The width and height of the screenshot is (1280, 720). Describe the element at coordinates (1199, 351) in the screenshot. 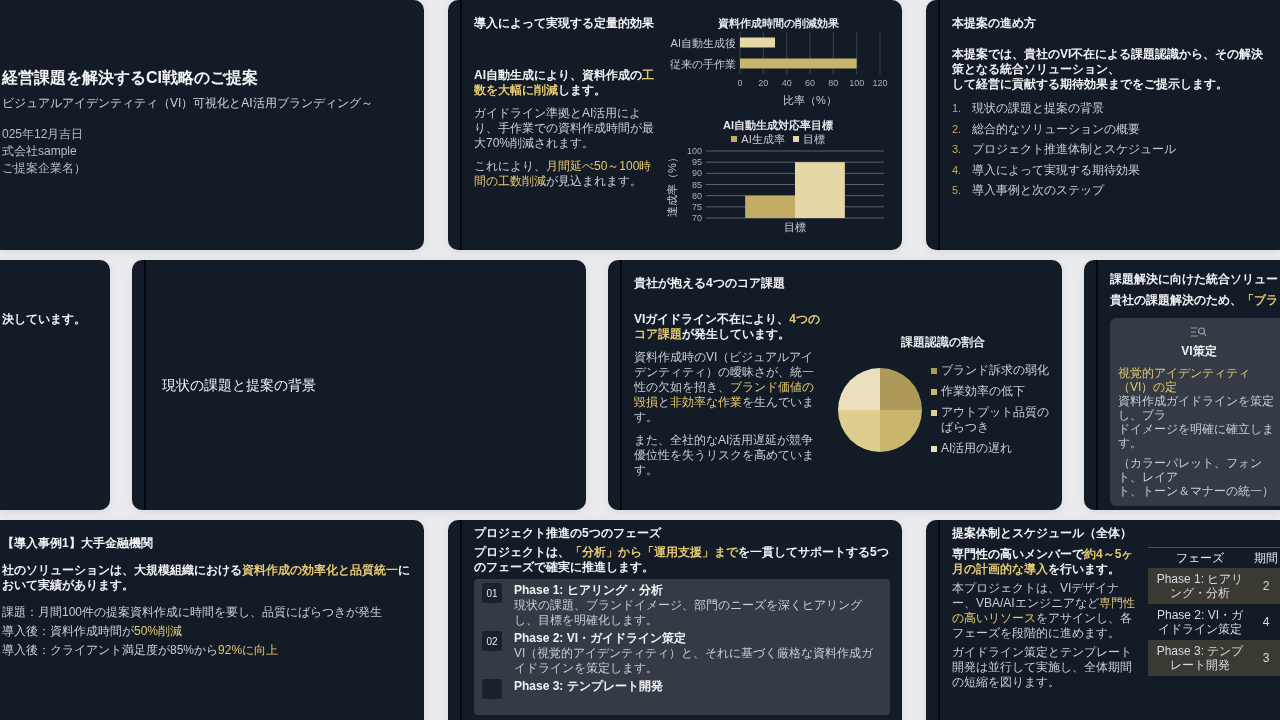

I see `card-title: VI策定` at that location.